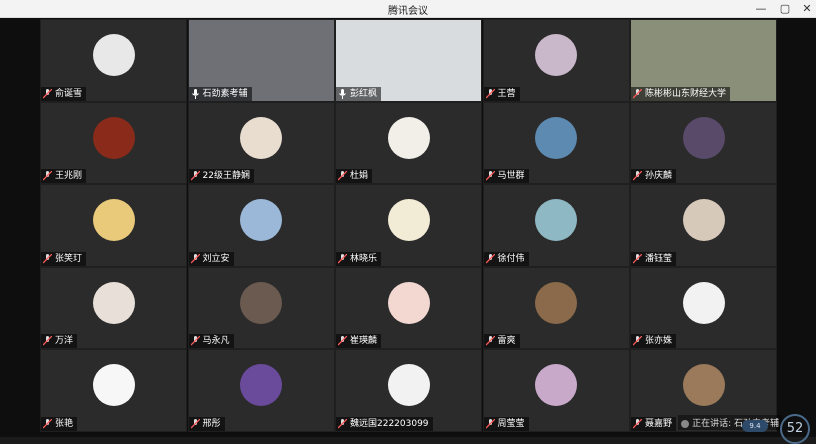 This screenshot has height=444, width=816. What do you see at coordinates (761, 9) in the screenshot?
I see `minimize-button: —` at bounding box center [761, 9].